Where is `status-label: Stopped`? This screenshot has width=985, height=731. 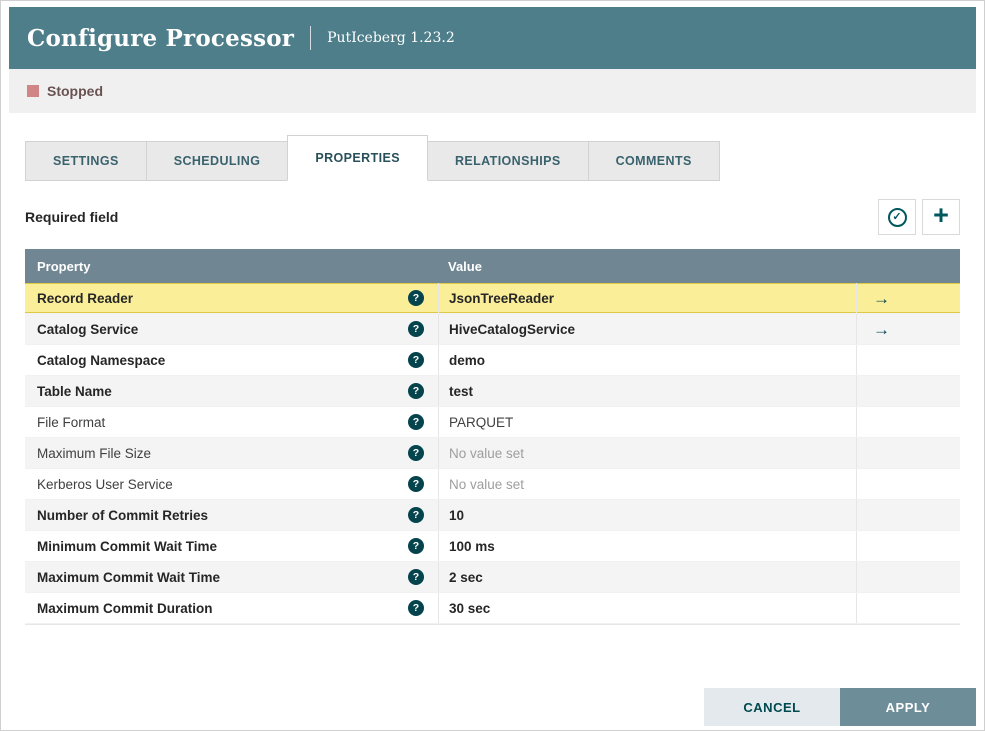
status-label: Stopped is located at coordinates (75, 91).